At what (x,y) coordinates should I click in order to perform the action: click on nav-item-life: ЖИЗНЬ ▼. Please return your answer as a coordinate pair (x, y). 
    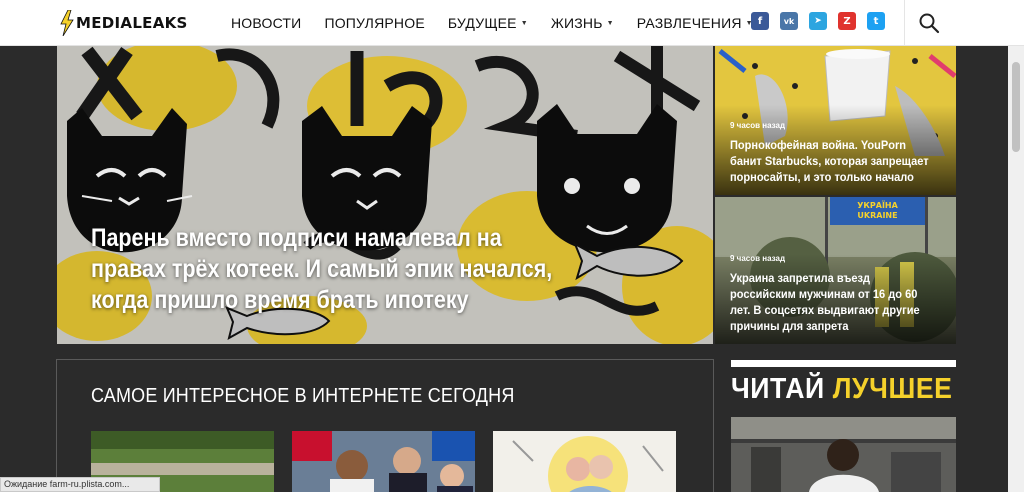
    Looking at the image, I should click on (582, 23).